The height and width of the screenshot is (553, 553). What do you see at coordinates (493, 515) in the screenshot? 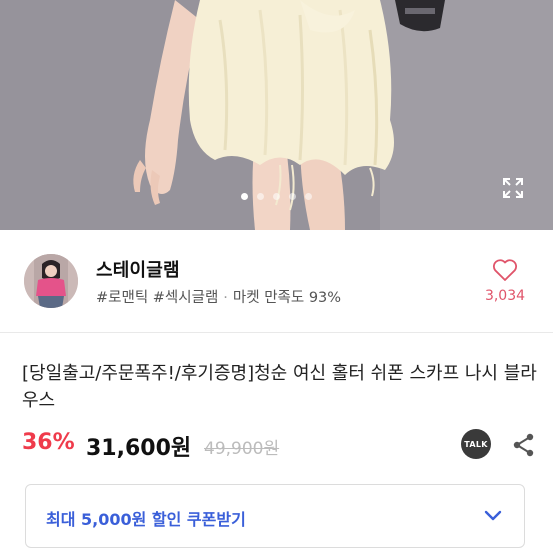
I see `chevron-down-icon` at bounding box center [493, 515].